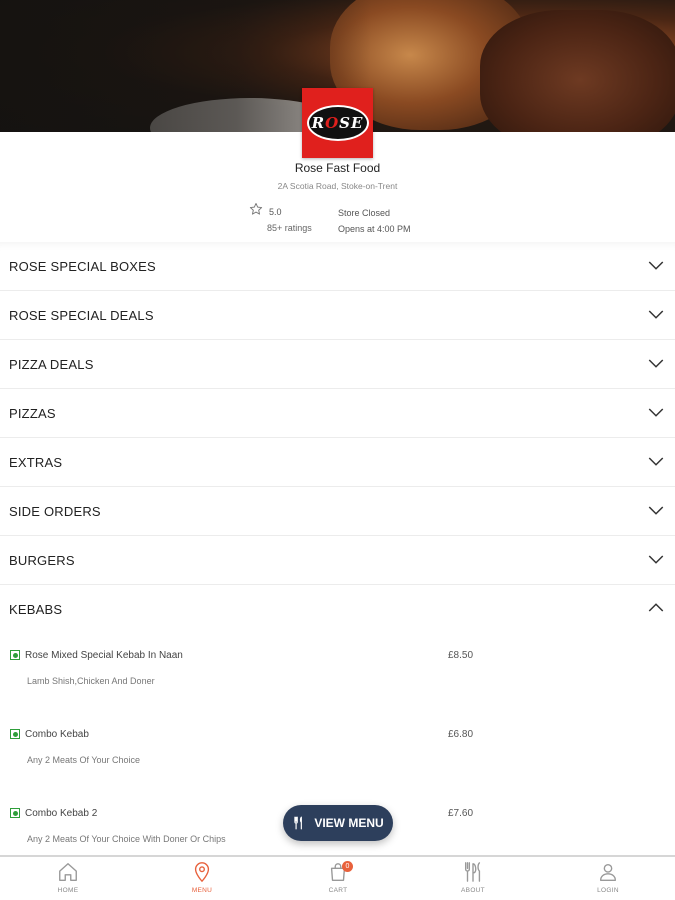  What do you see at coordinates (202, 890) in the screenshot?
I see `tab-label: MENU` at bounding box center [202, 890].